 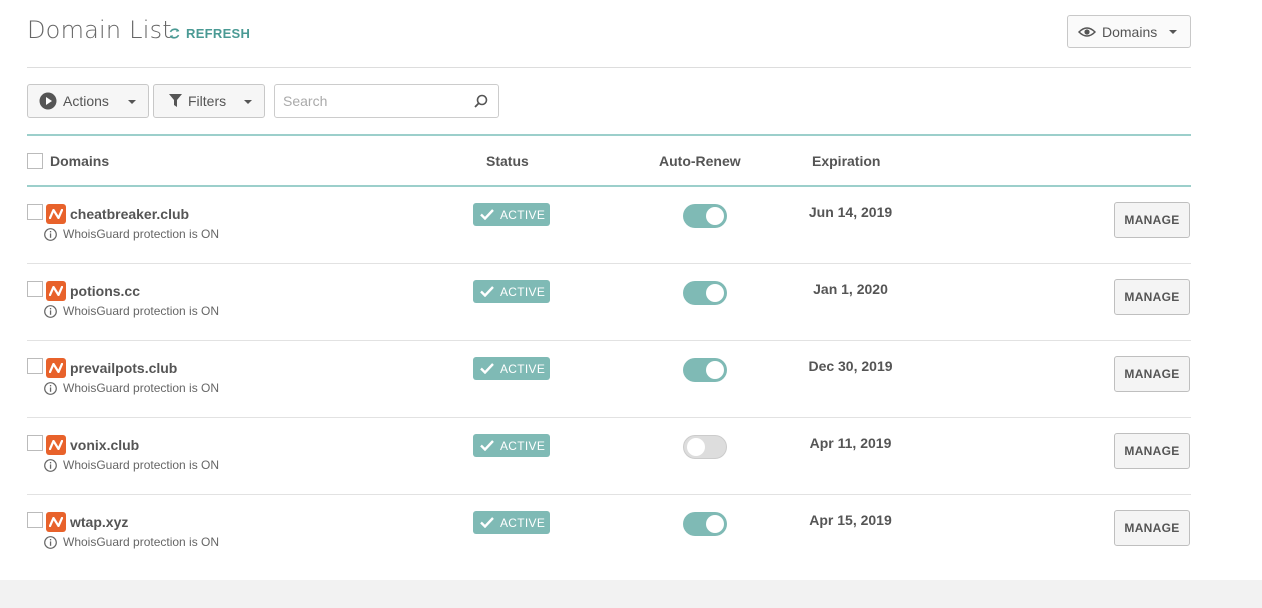 I want to click on filters-label: Filters, so click(x=207, y=101).